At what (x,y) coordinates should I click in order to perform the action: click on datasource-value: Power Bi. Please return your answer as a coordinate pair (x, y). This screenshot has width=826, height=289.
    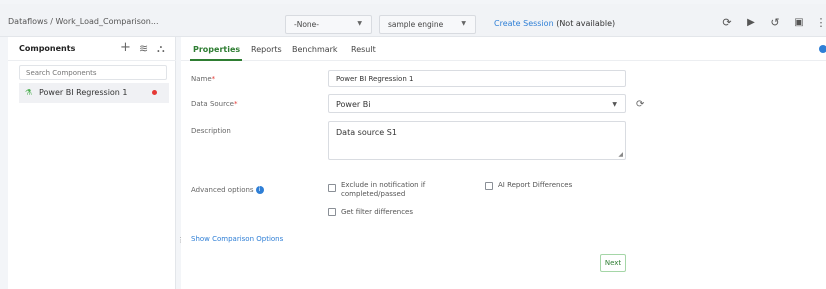
    Looking at the image, I should click on (353, 104).